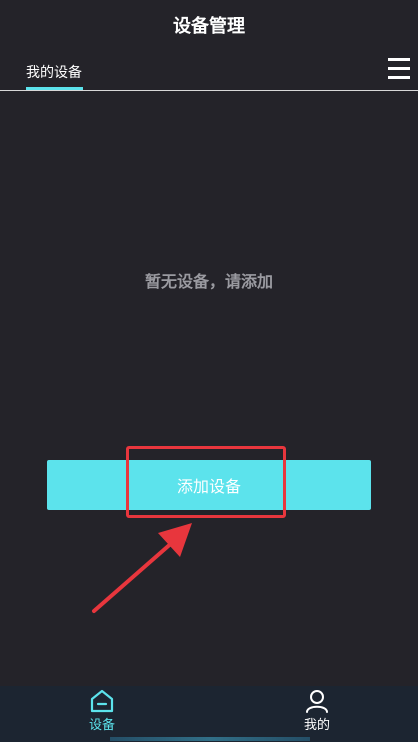 This screenshot has width=418, height=742. What do you see at coordinates (209, 485) in the screenshot?
I see `add-device-button: 添加设备` at bounding box center [209, 485].